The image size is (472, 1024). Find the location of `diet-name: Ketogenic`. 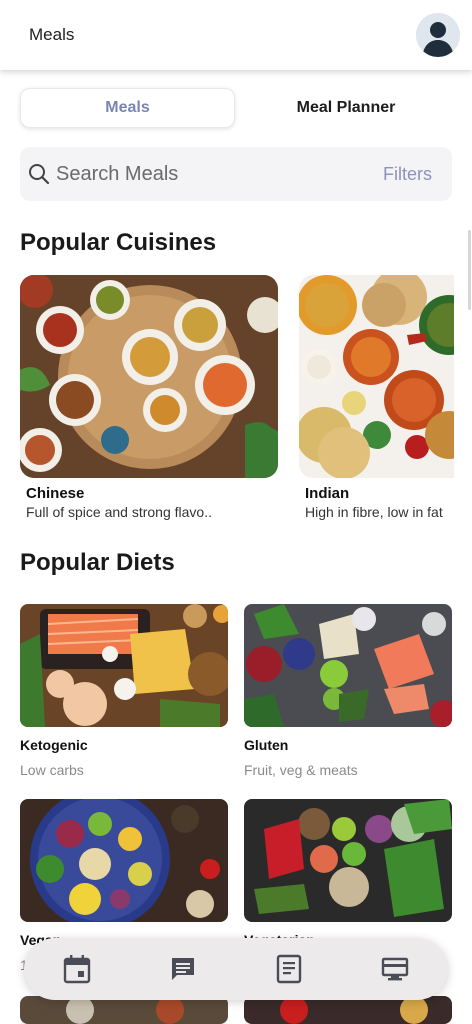

diet-name: Ketogenic is located at coordinates (54, 745).